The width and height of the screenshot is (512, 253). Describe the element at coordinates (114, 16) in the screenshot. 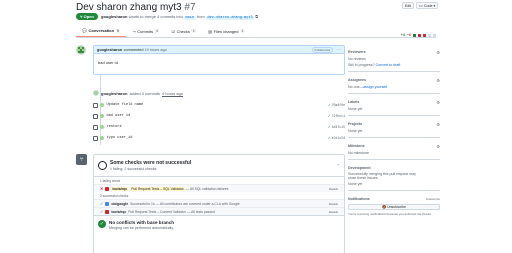

I see `pr-author-link: googlesharon` at that location.